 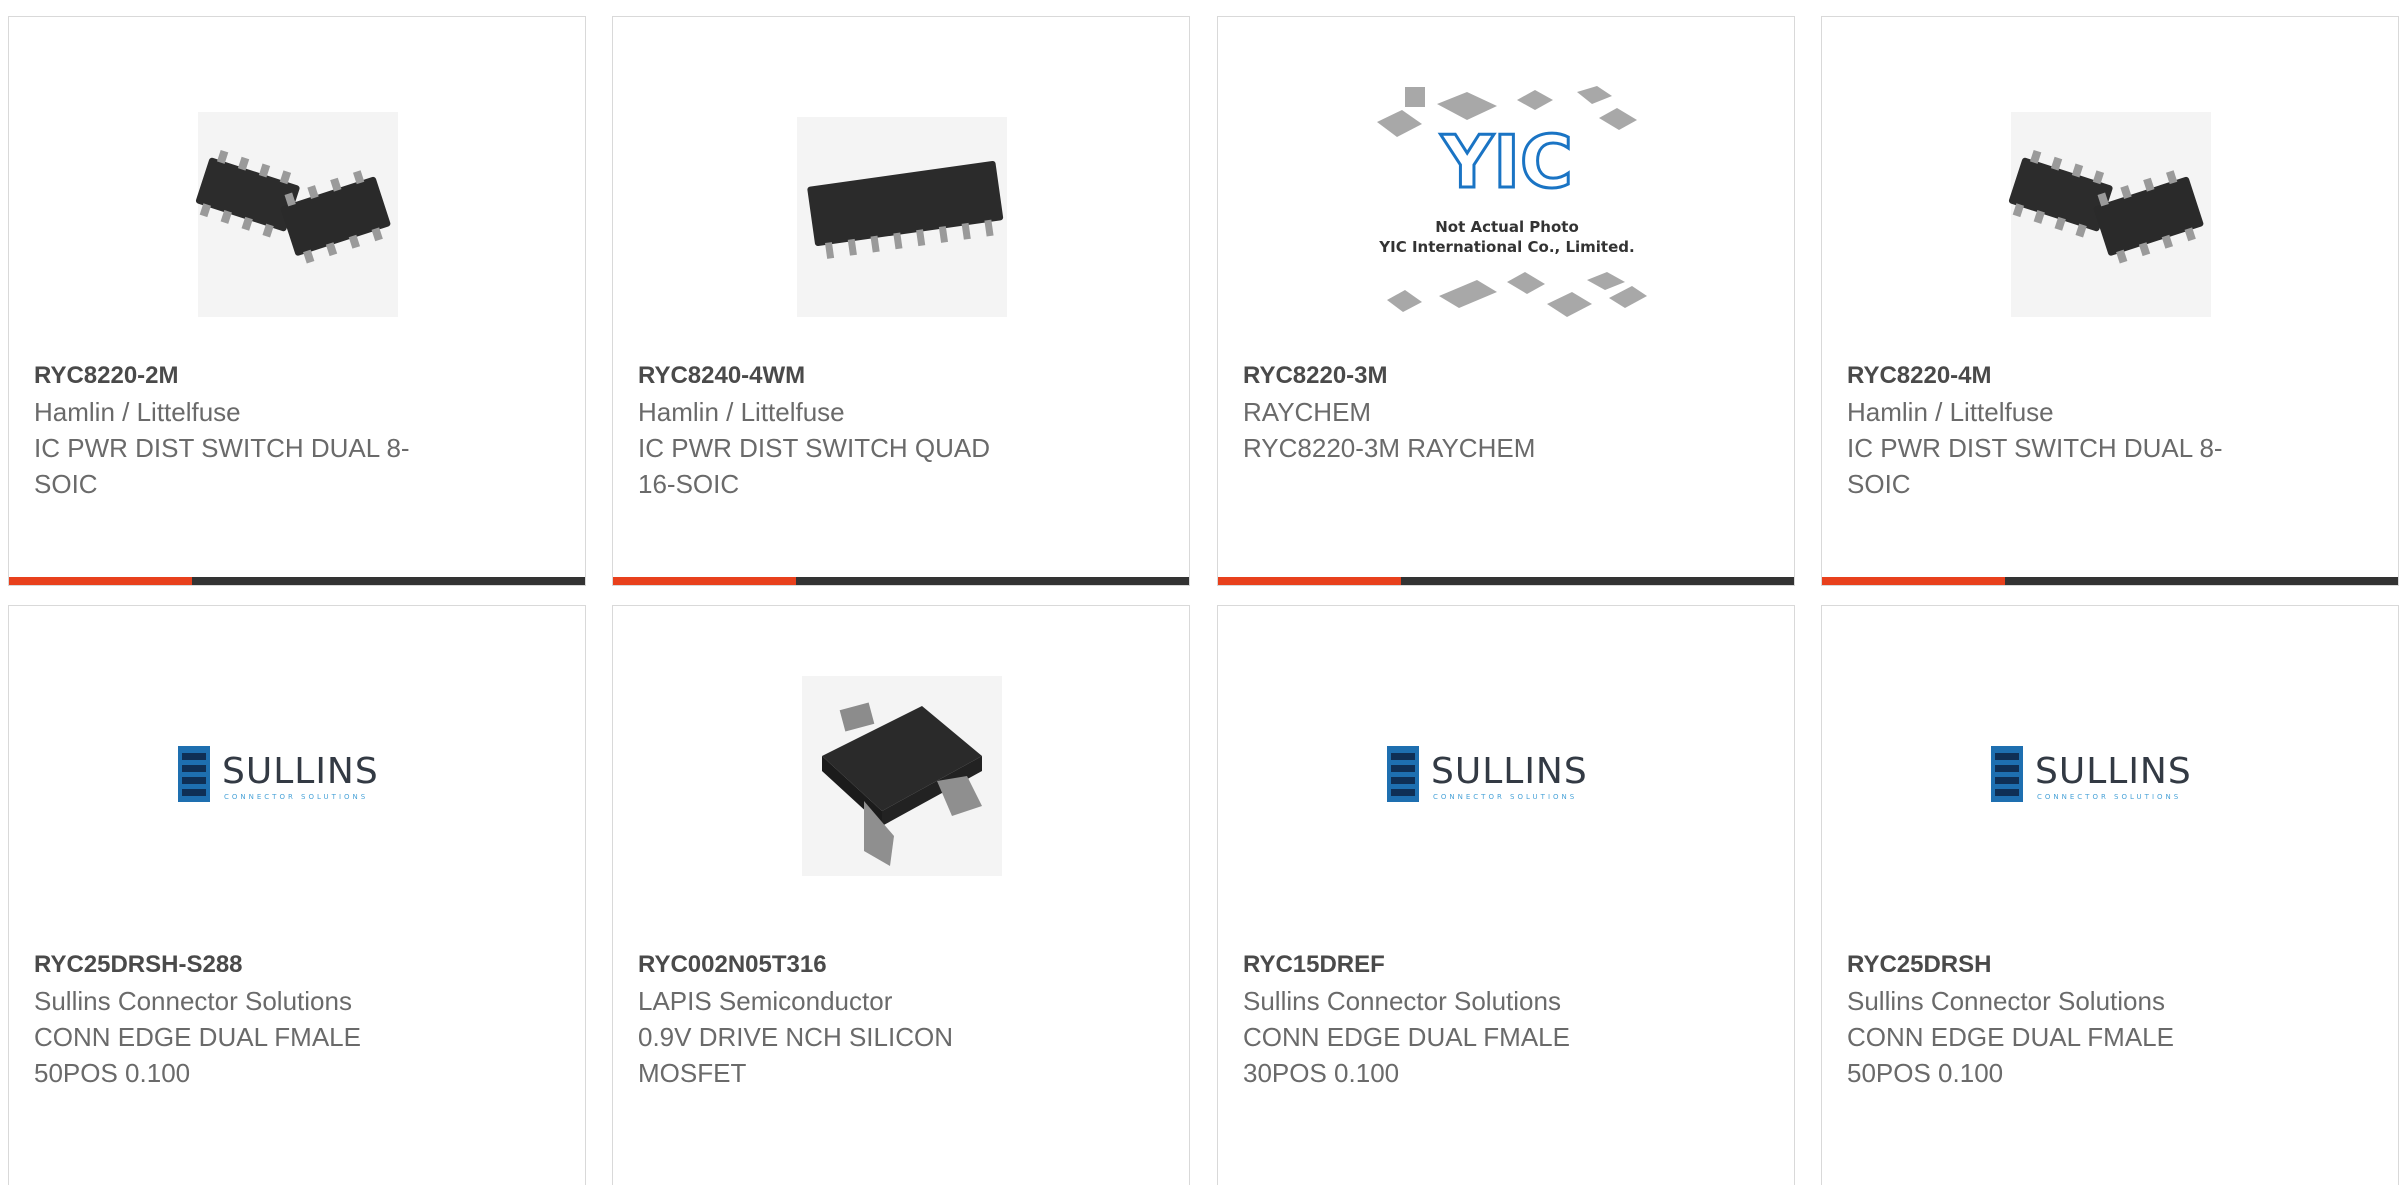 I want to click on product-part-number: RYC8240-4WM, so click(x=853, y=375).